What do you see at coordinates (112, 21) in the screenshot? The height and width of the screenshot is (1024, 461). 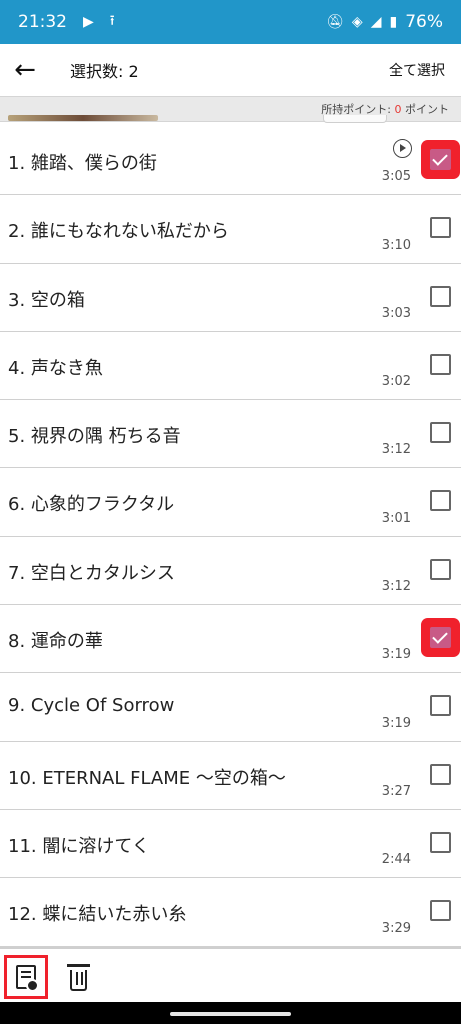 I see `upload-icon: ⭱` at bounding box center [112, 21].